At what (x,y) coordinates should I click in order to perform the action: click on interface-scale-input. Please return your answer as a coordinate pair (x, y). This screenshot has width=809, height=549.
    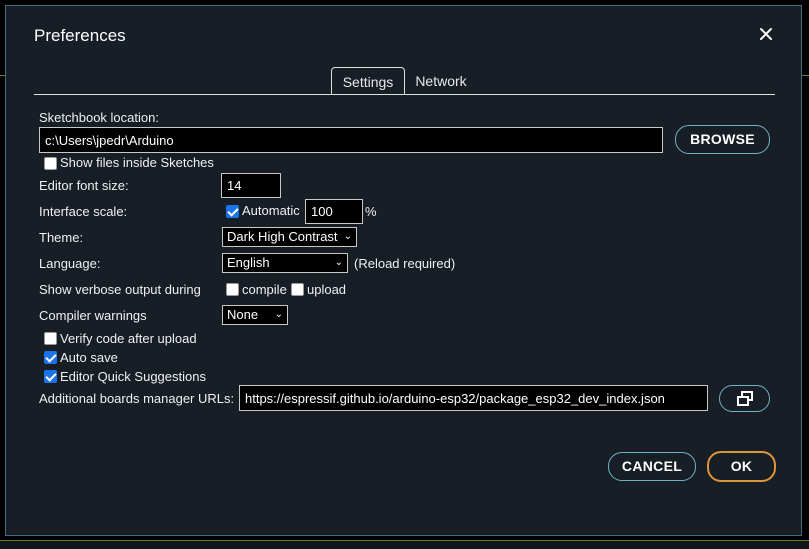
    Looking at the image, I should click on (334, 211).